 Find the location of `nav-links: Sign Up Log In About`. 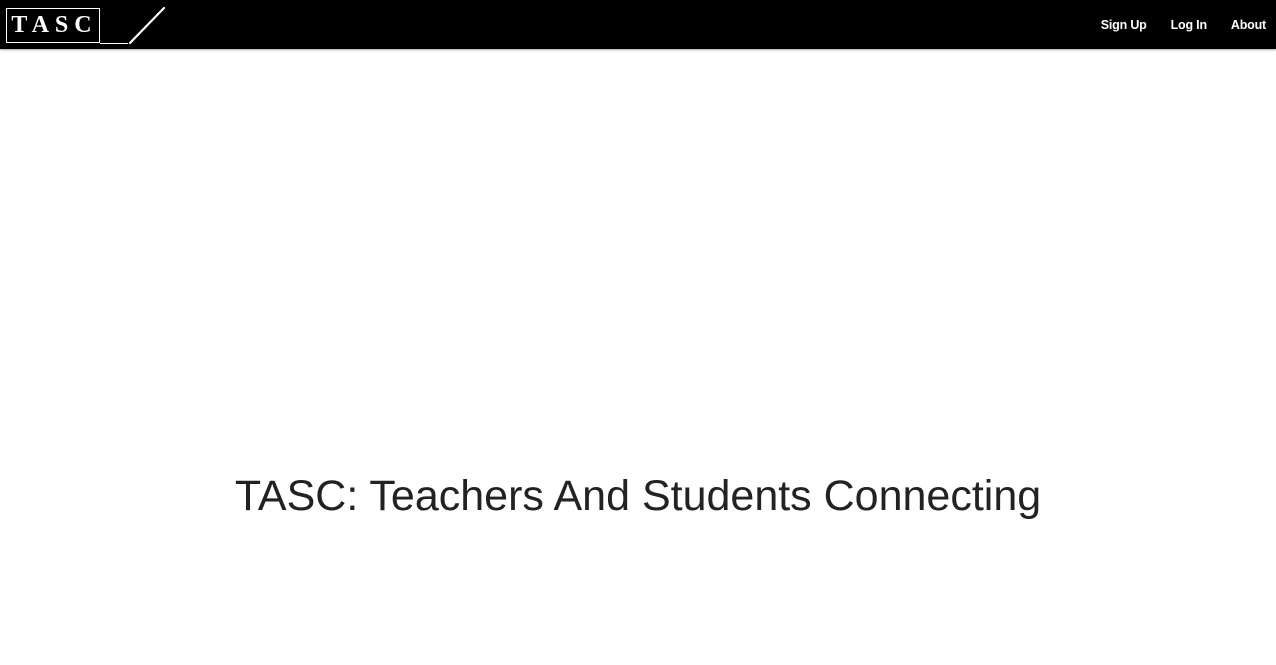

nav-links: Sign Up Log In About is located at coordinates (1171, 24).